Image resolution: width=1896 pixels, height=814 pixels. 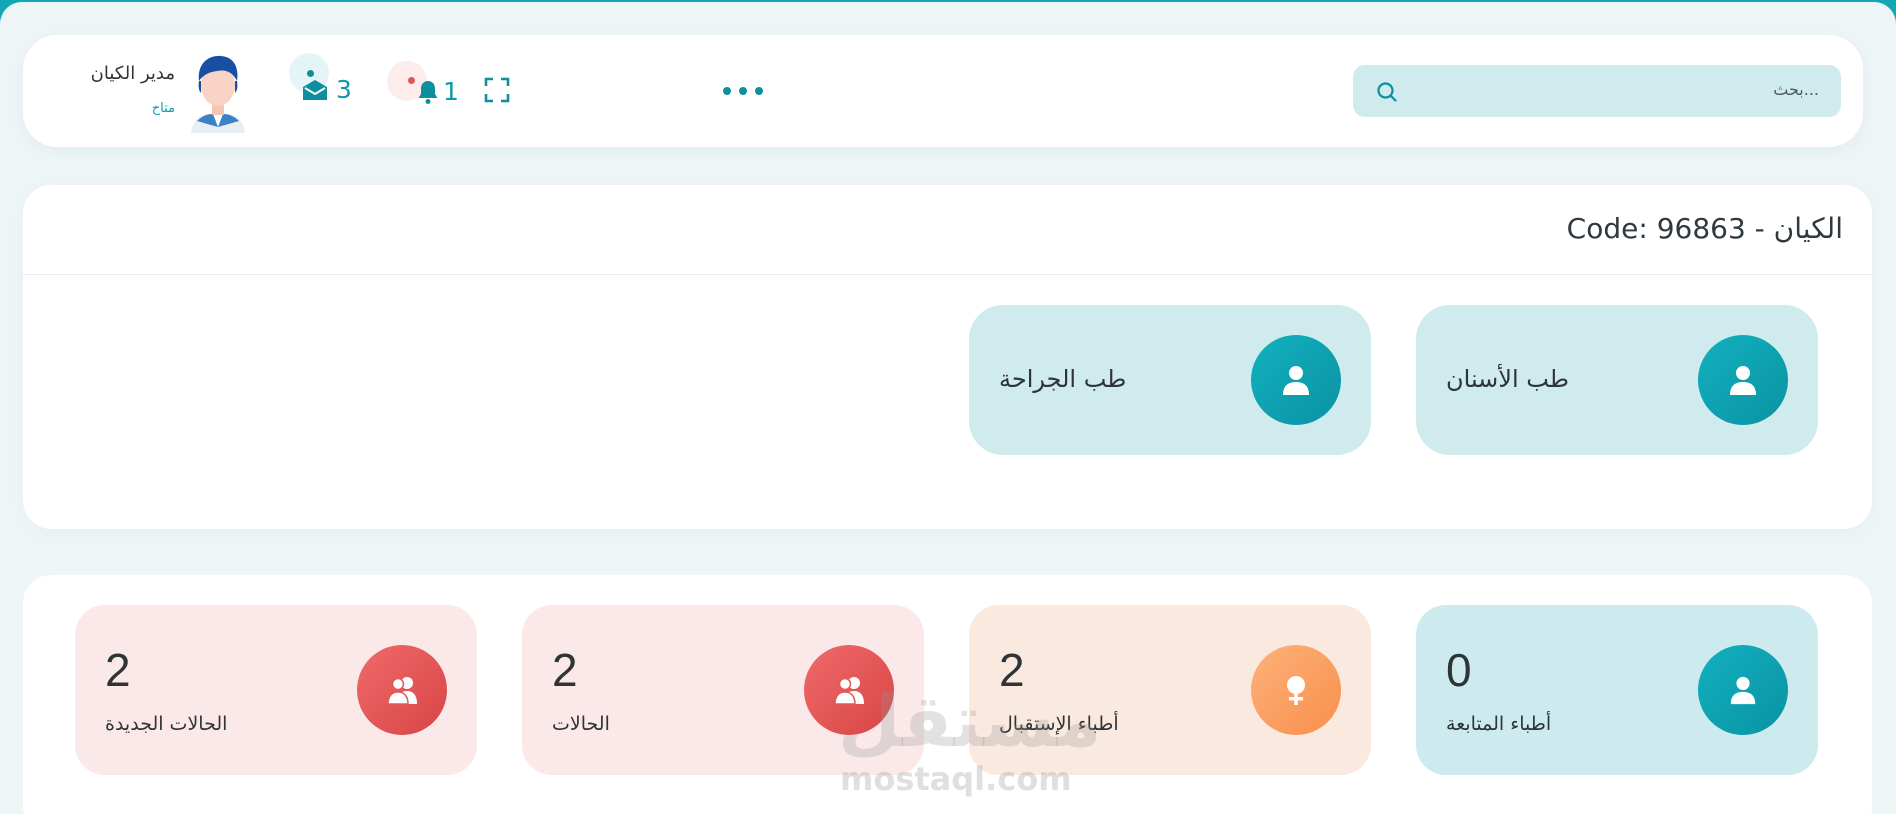 What do you see at coordinates (163, 108) in the screenshot?
I see `user-status: متاح` at bounding box center [163, 108].